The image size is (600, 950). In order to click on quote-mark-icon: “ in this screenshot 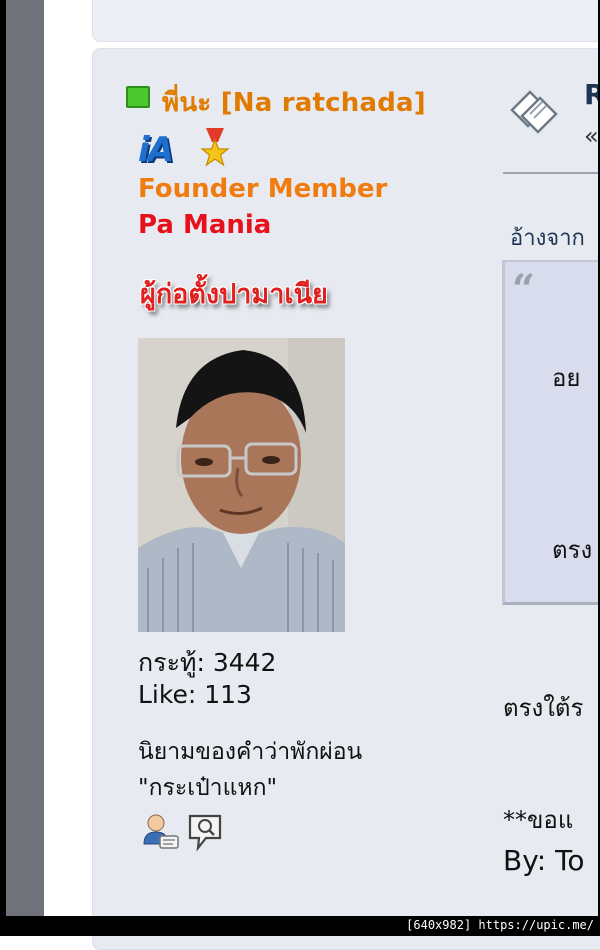, I will do `click(524, 289)`.